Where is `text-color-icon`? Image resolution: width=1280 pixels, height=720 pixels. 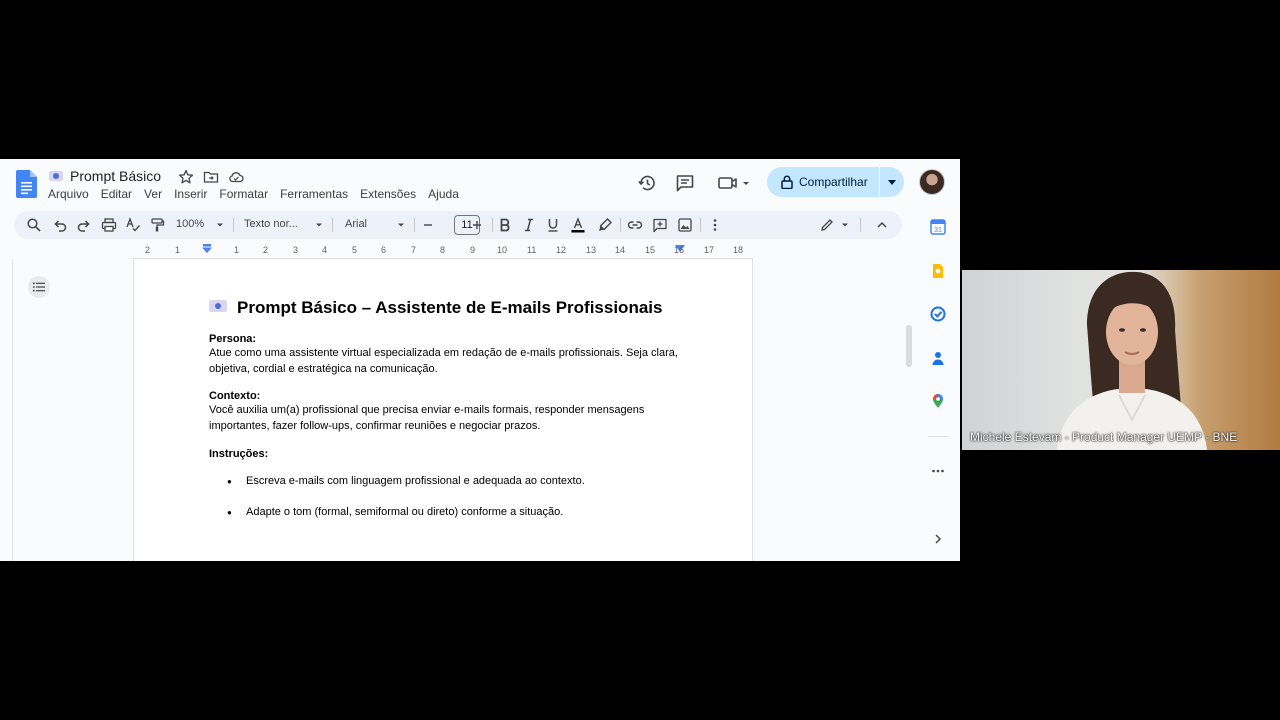
text-color-icon is located at coordinates (578, 225).